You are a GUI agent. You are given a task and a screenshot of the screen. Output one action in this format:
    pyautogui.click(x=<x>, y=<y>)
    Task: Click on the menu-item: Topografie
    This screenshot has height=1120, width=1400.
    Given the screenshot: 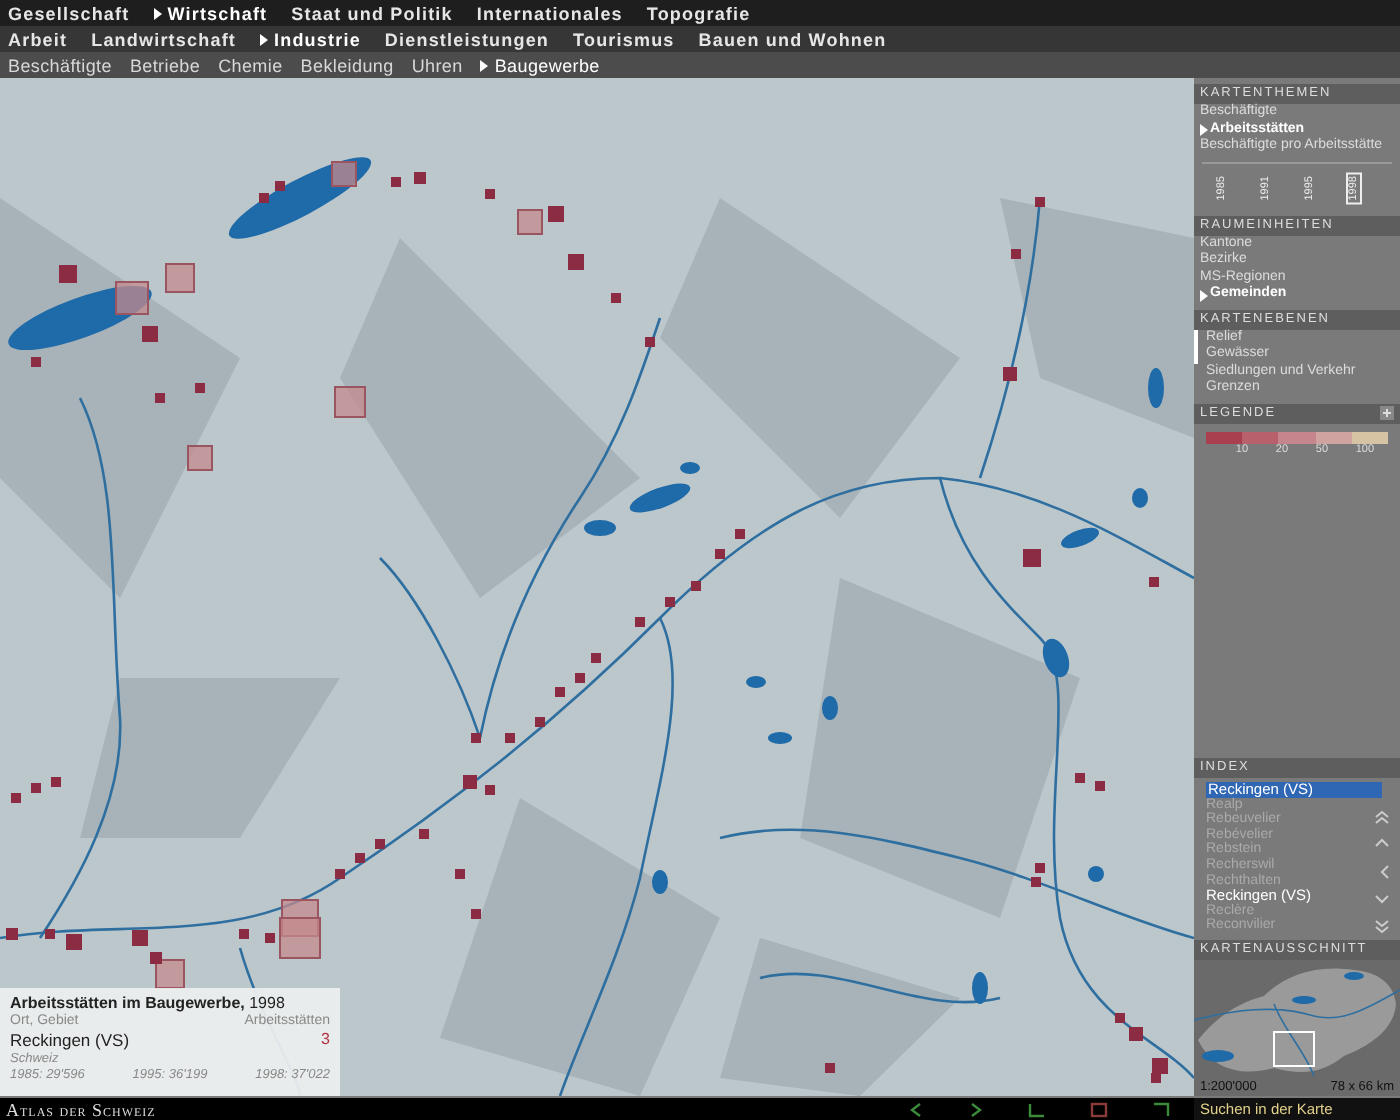 What is the action you would take?
    pyautogui.click(x=698, y=13)
    